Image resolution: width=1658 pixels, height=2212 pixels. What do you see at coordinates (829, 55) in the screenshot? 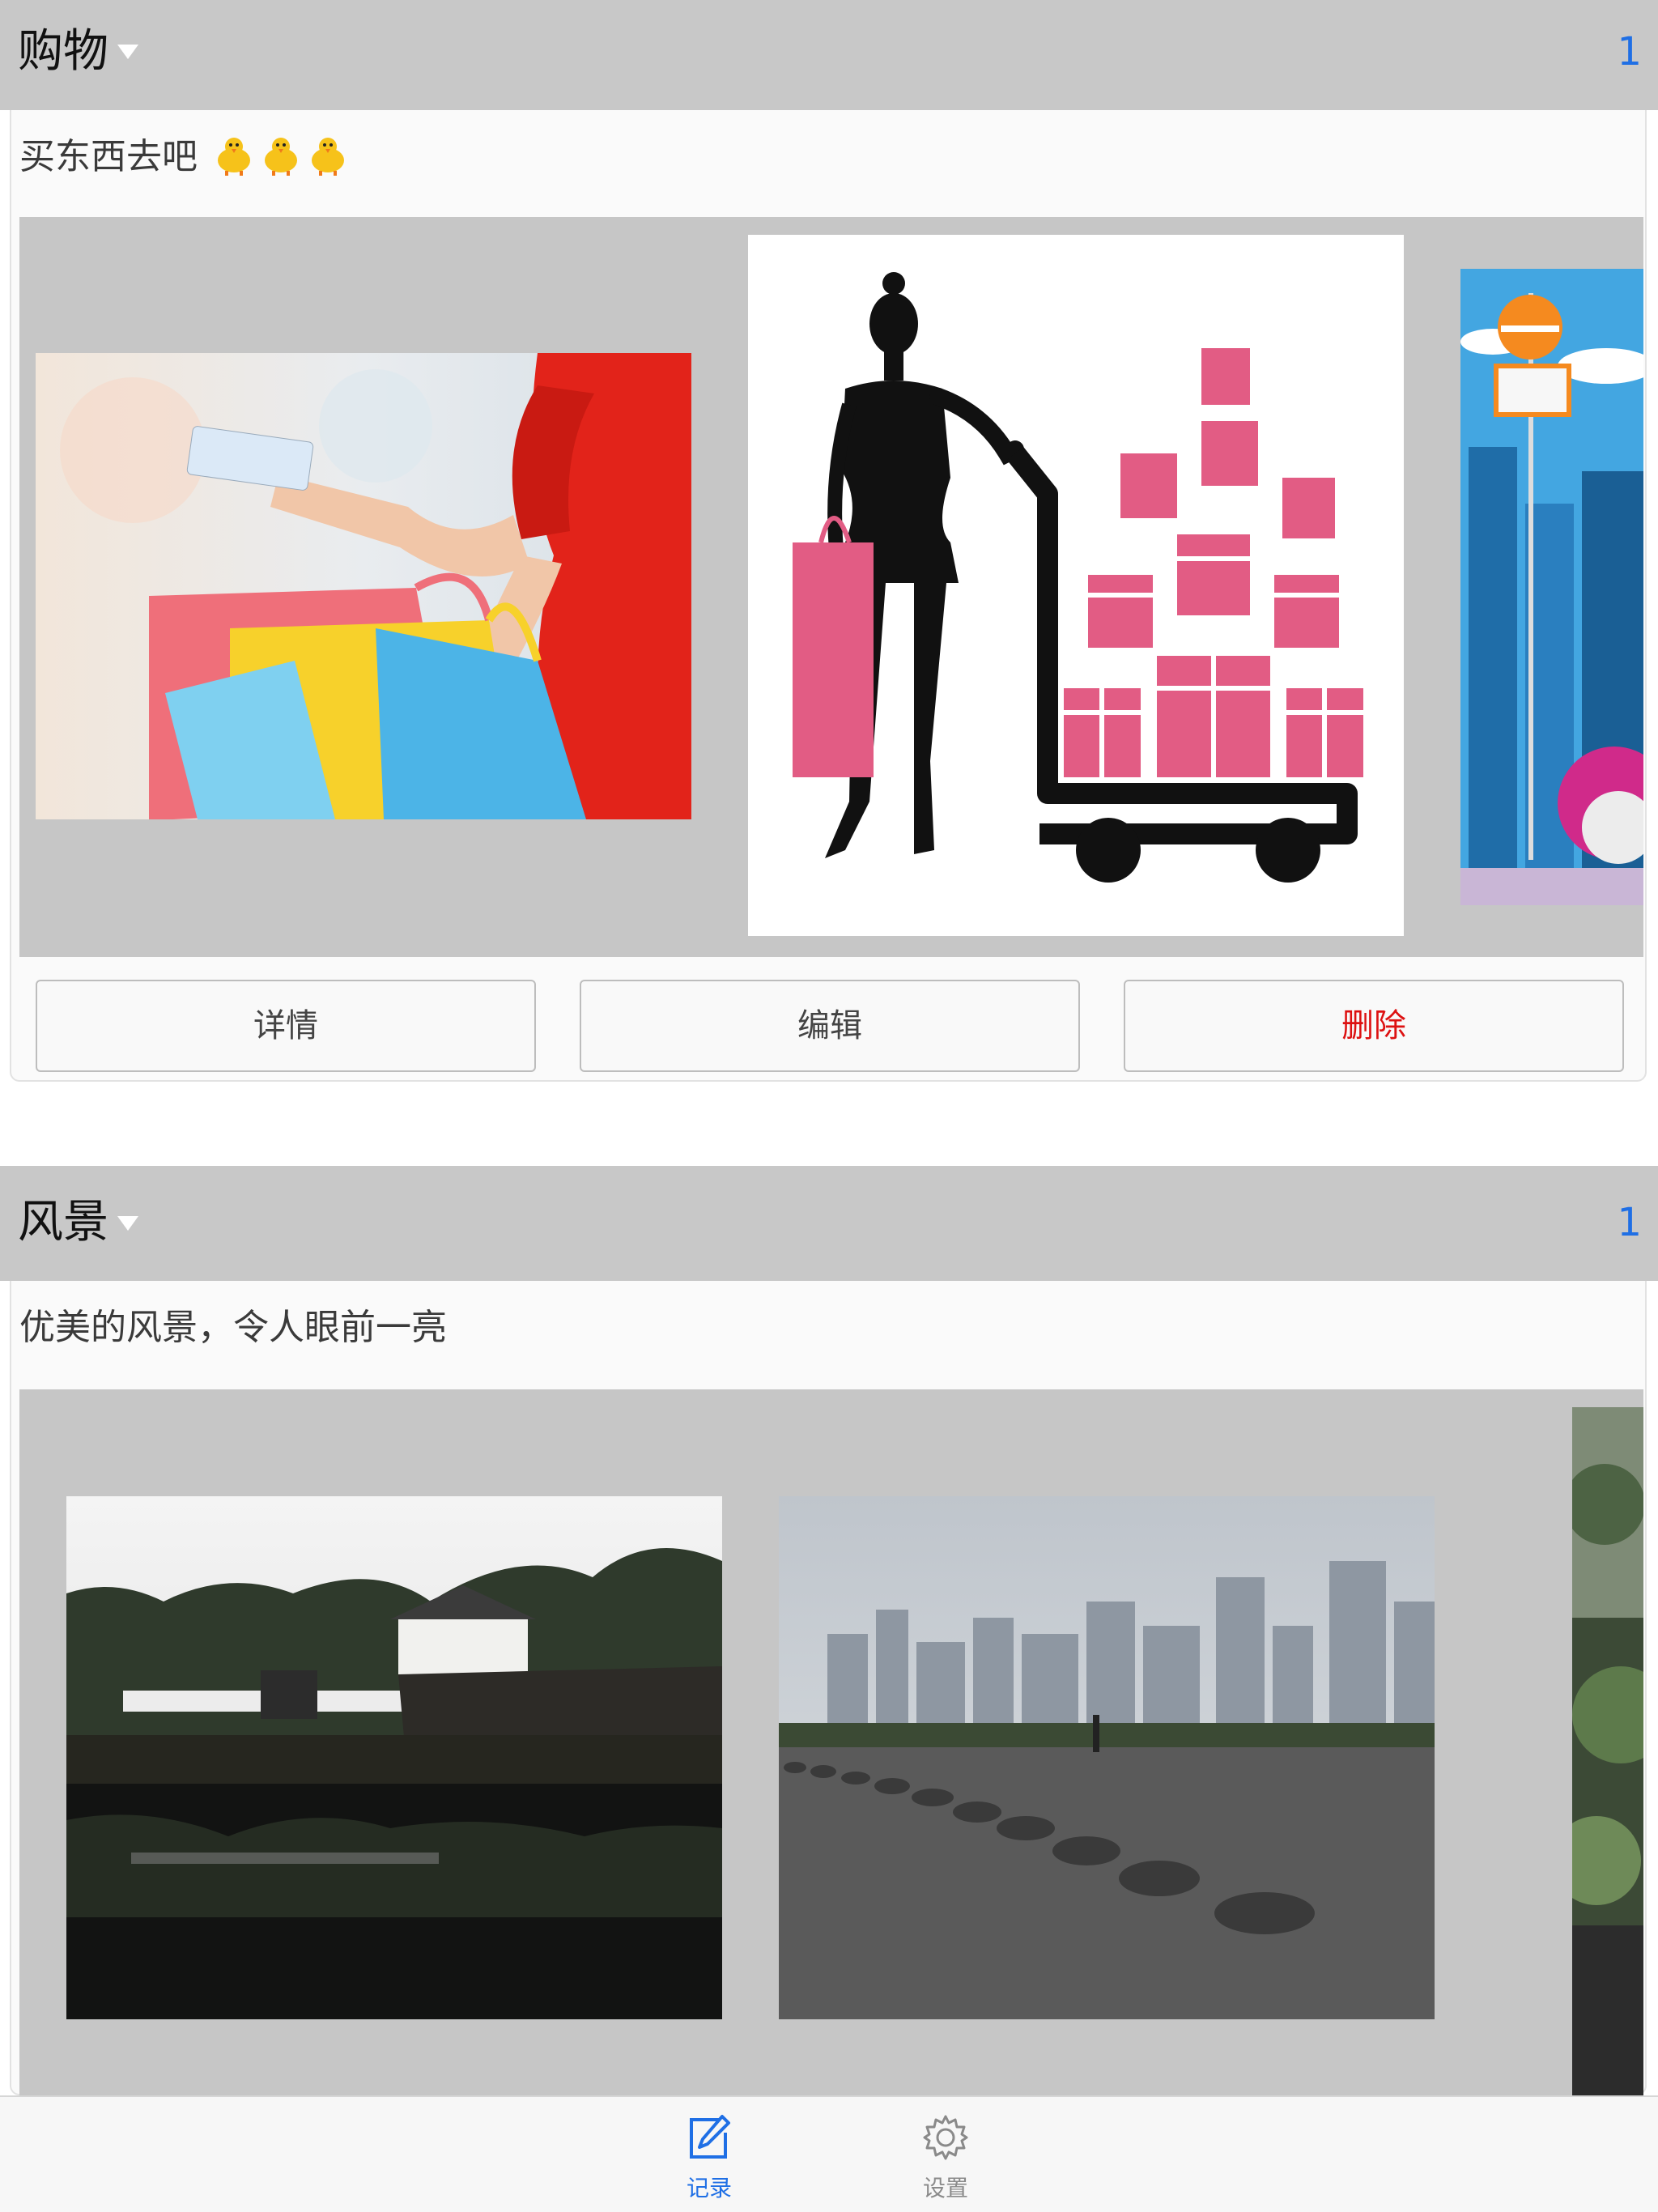
I see `section-header-shopping: 购物 1` at bounding box center [829, 55].